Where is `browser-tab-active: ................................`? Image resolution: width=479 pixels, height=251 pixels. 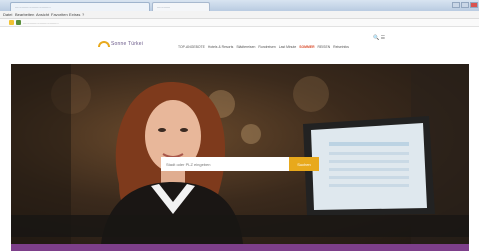
browser-tab-active: ................................ is located at coordinates (80, 6).